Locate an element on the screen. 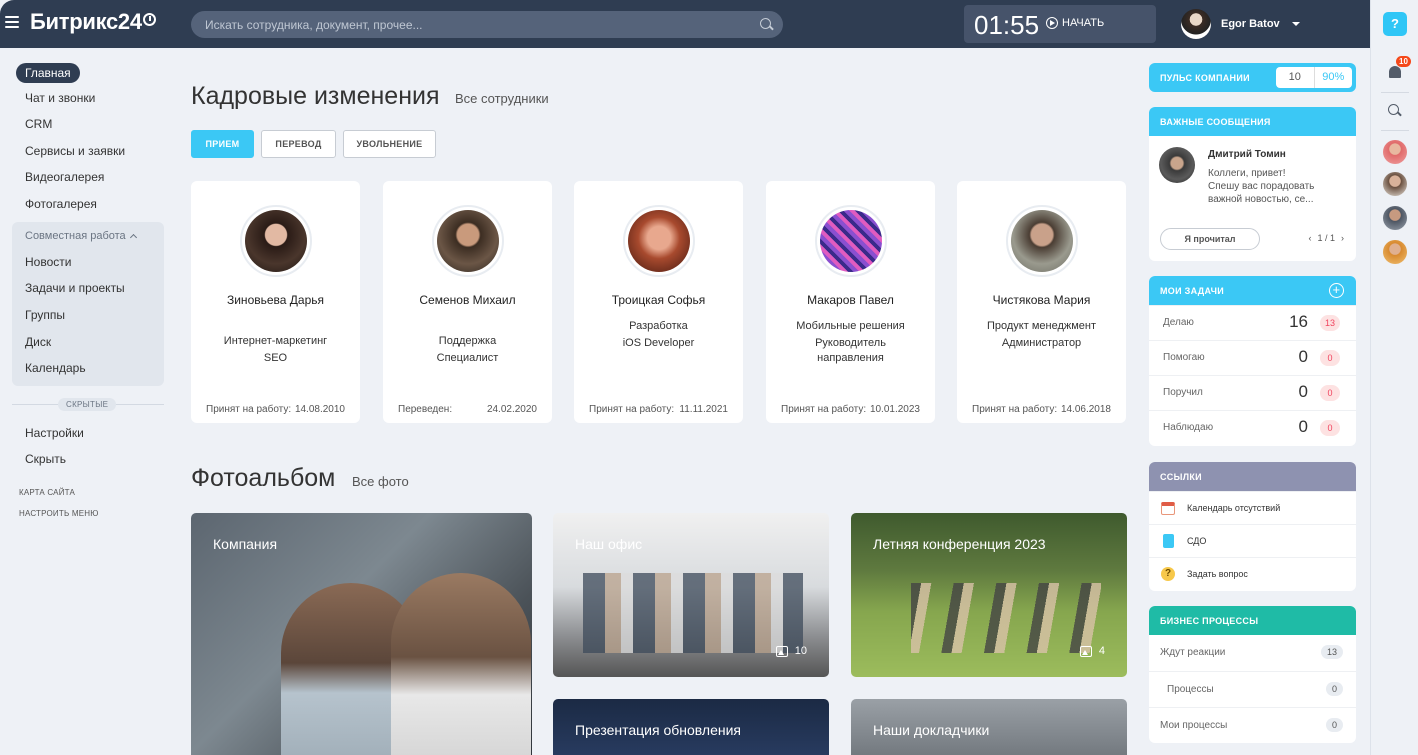  search-box is located at coordinates (487, 24).